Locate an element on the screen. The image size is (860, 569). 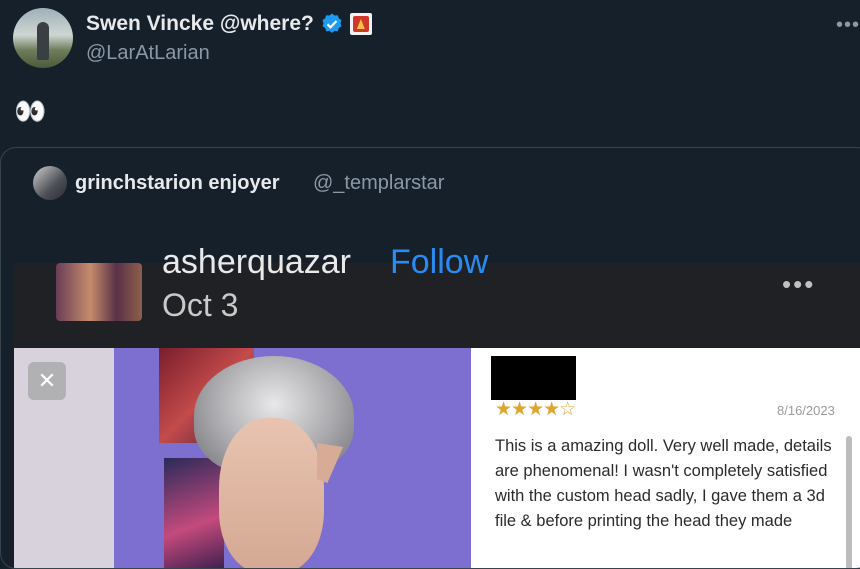
review-scrollbar is located at coordinates (849, 502).